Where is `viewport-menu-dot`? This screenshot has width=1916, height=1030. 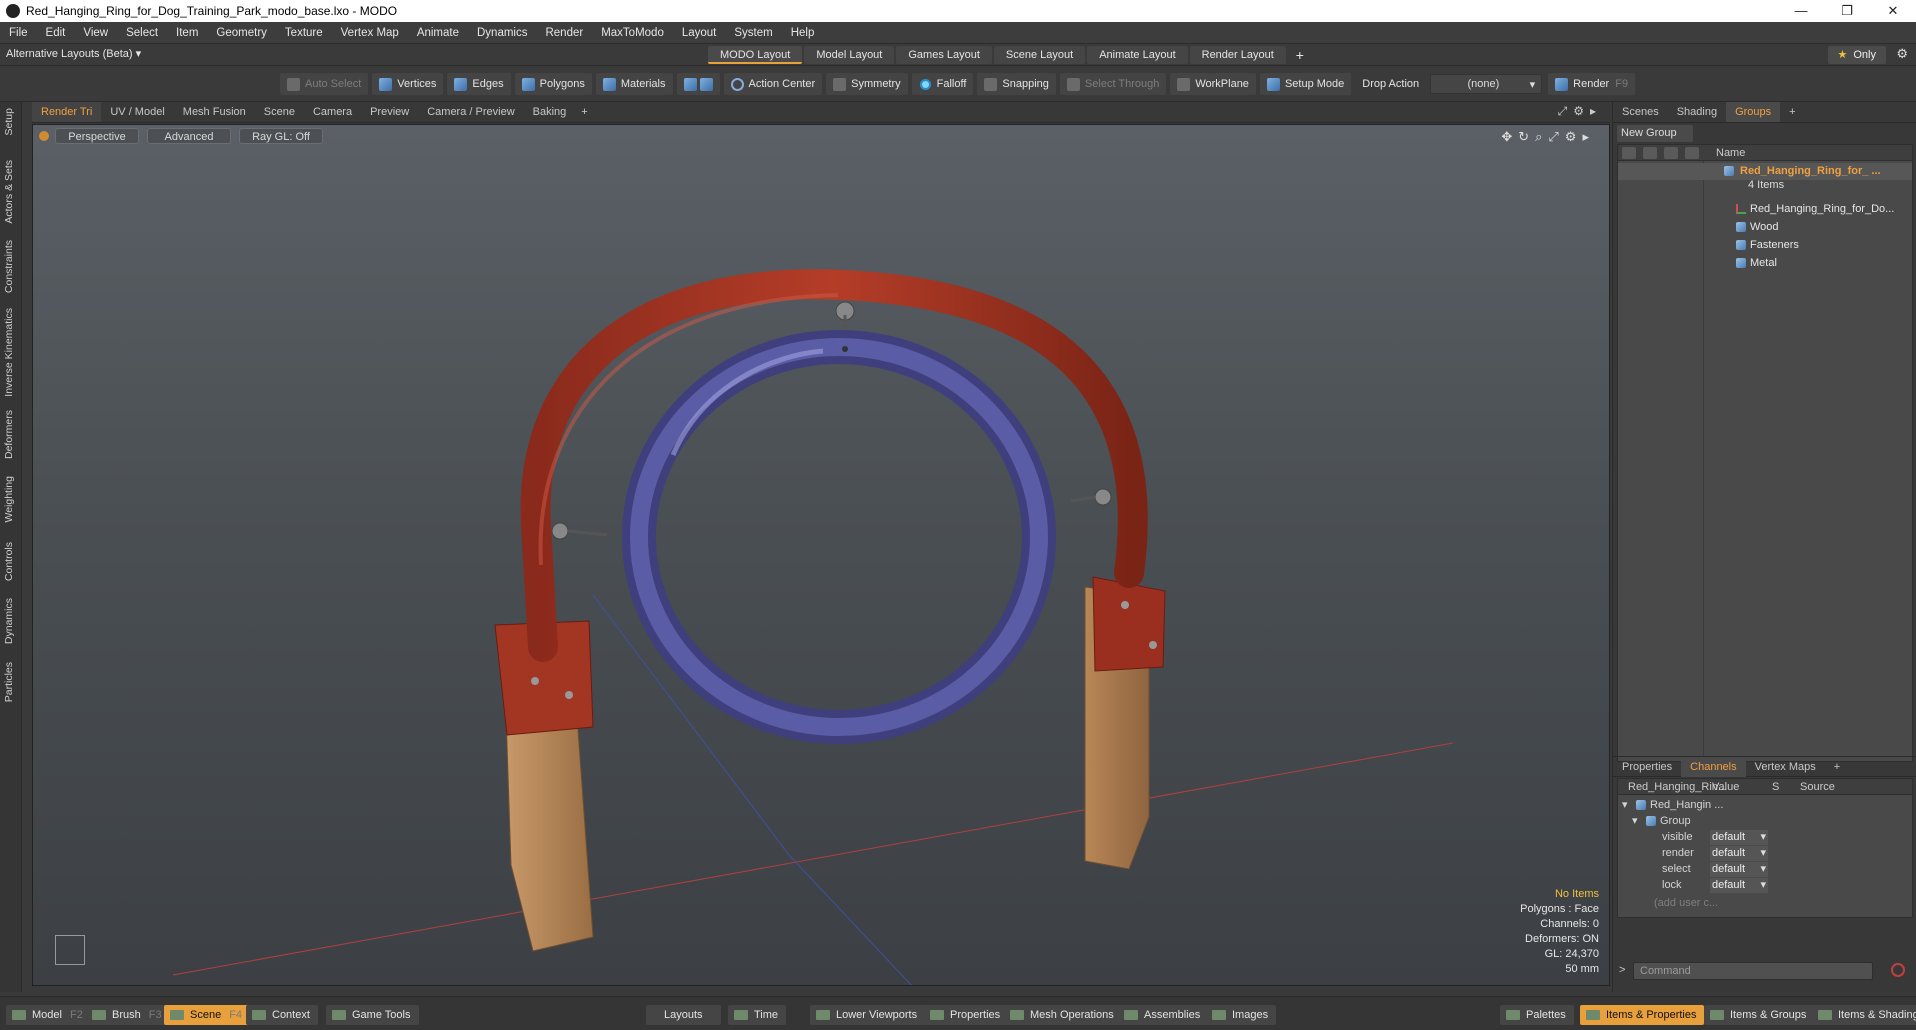
viewport-menu-dot is located at coordinates (44, 136).